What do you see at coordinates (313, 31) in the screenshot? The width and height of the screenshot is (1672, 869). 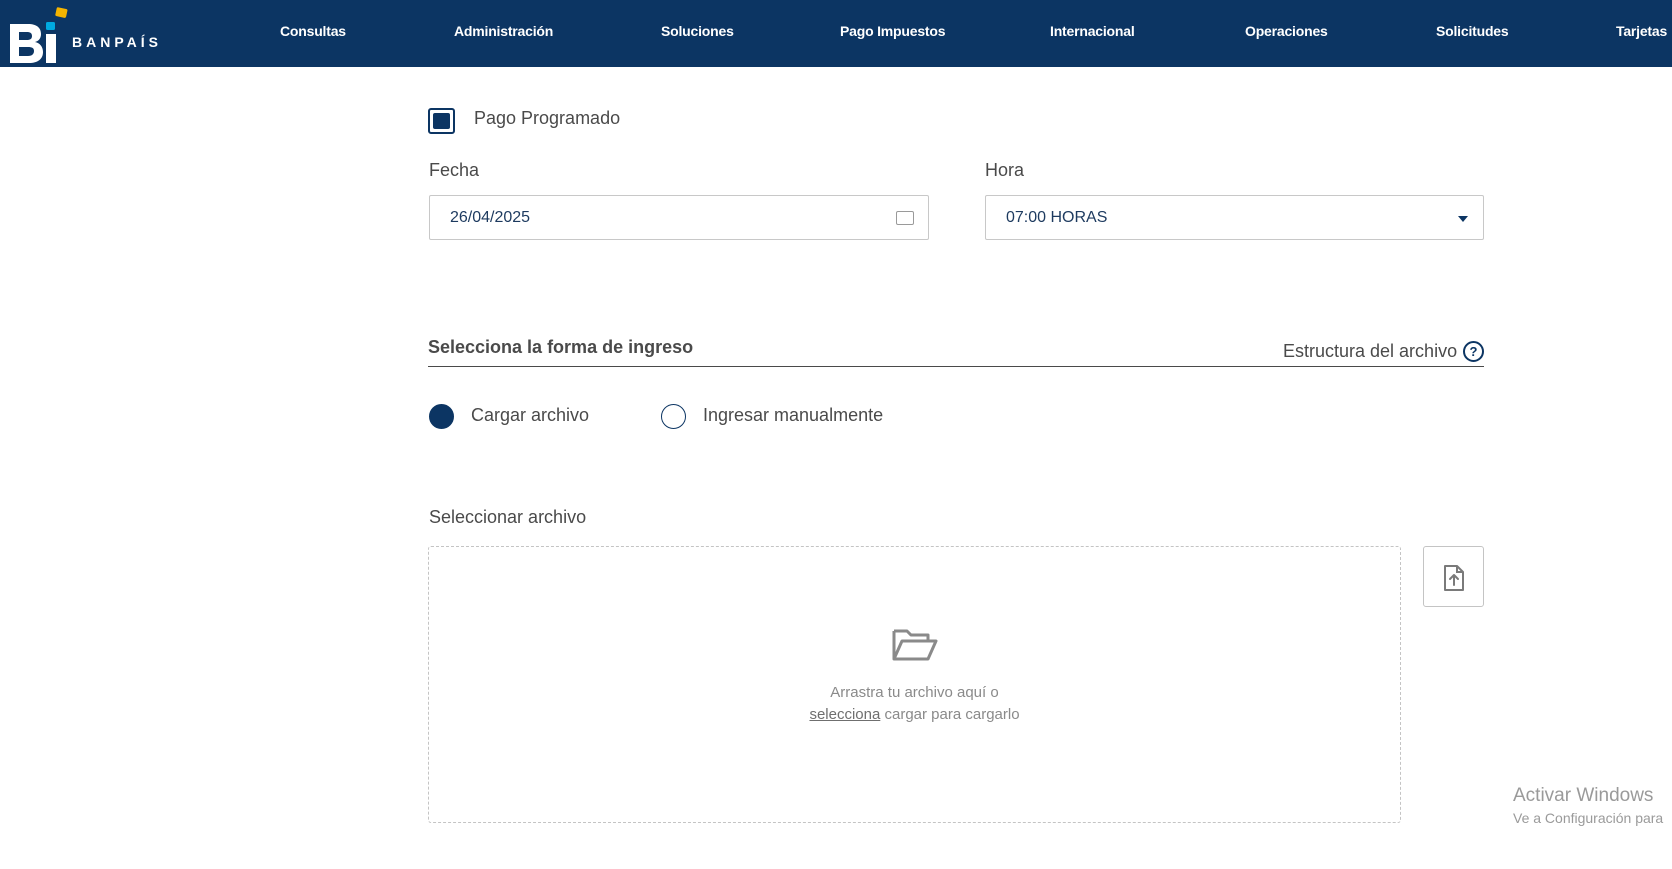 I see `nav-consultas: Consultas` at bounding box center [313, 31].